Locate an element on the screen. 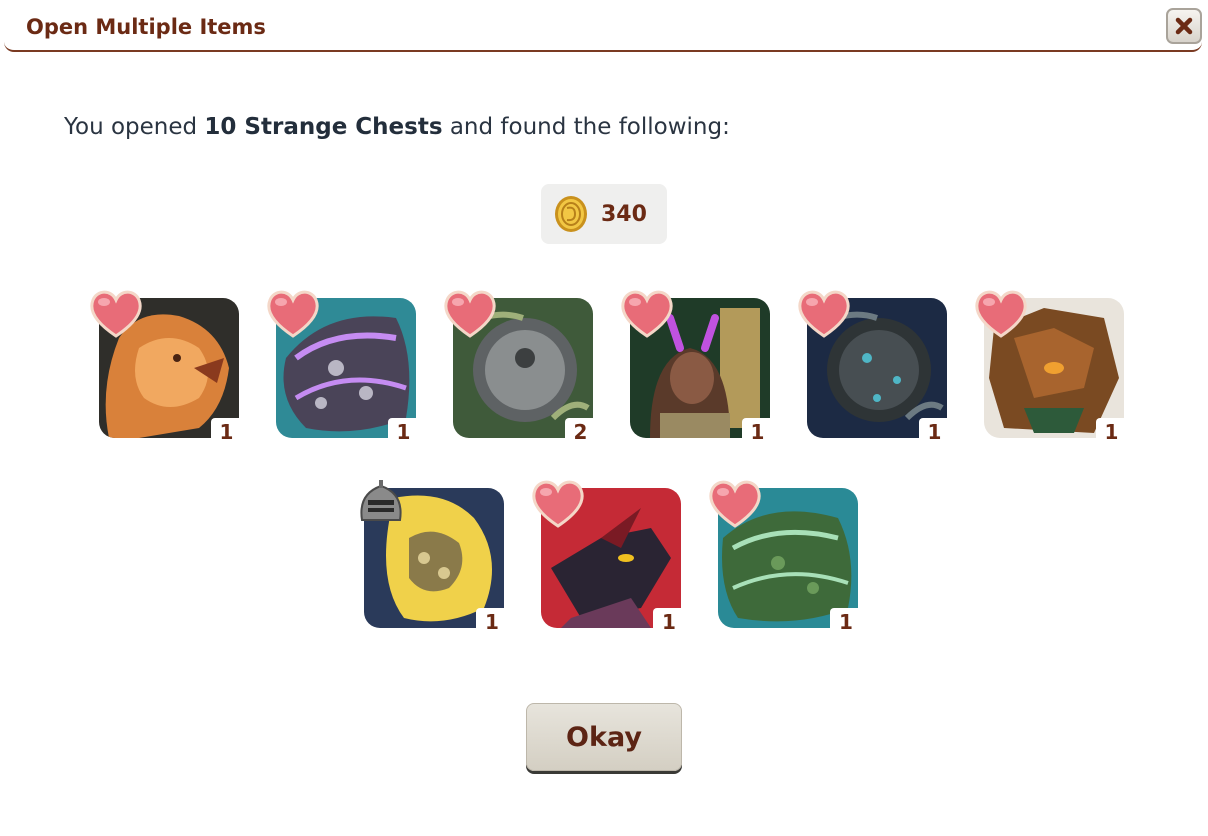  okay-button: Okay is located at coordinates (604, 737).